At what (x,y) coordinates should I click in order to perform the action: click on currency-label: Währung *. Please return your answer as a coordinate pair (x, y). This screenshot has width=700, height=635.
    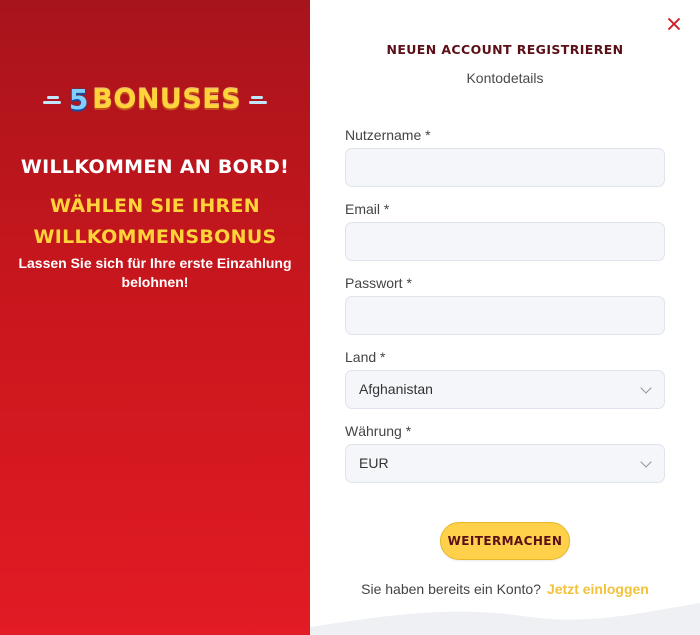
    Looking at the image, I should click on (378, 431).